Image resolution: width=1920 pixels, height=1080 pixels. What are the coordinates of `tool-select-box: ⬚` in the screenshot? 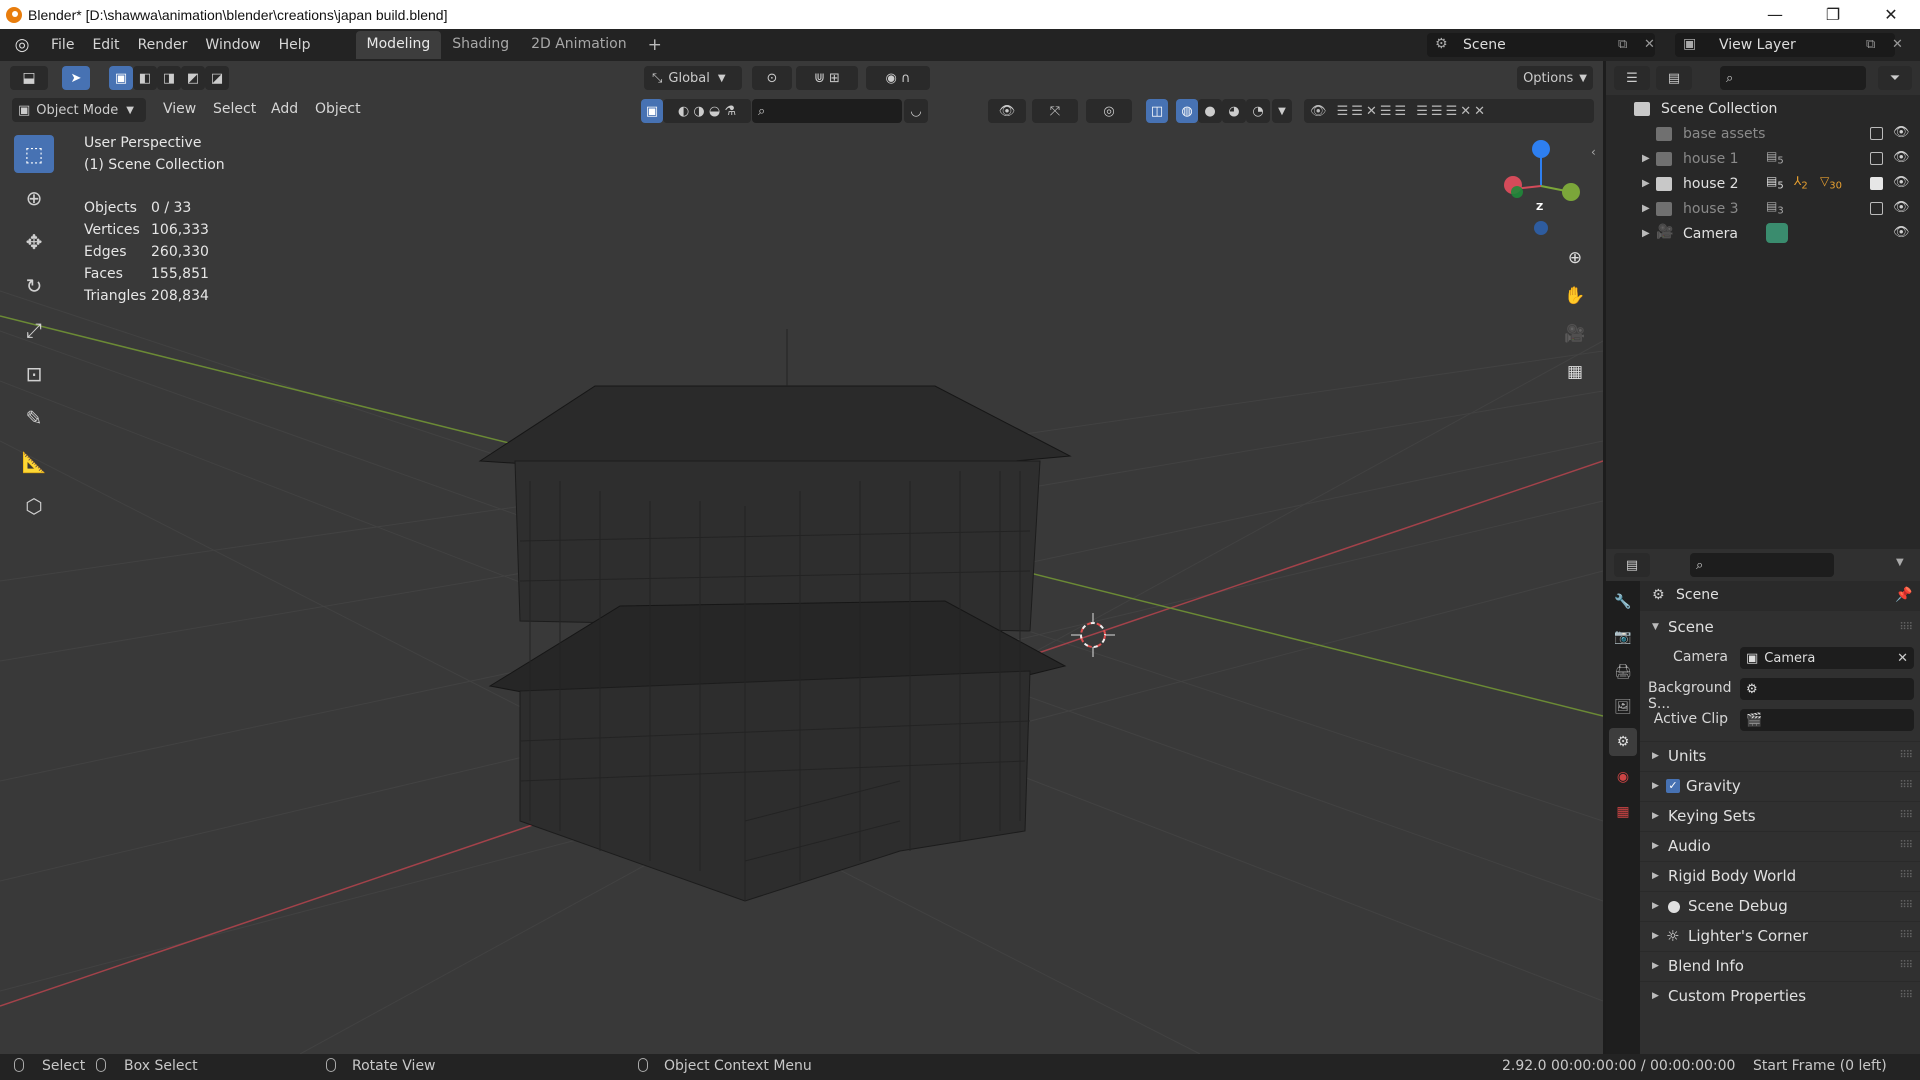 It's located at (34, 154).